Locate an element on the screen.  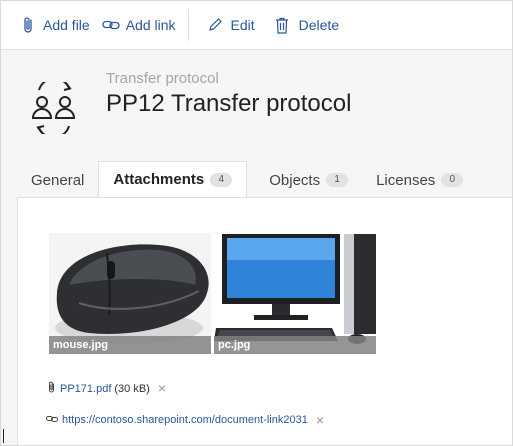
tab-attachments: Attachments 4 is located at coordinates (173, 179).